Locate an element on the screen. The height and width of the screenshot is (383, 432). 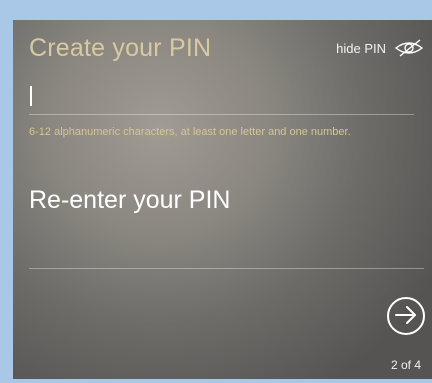
page-title: Create your PIN is located at coordinates (120, 48).